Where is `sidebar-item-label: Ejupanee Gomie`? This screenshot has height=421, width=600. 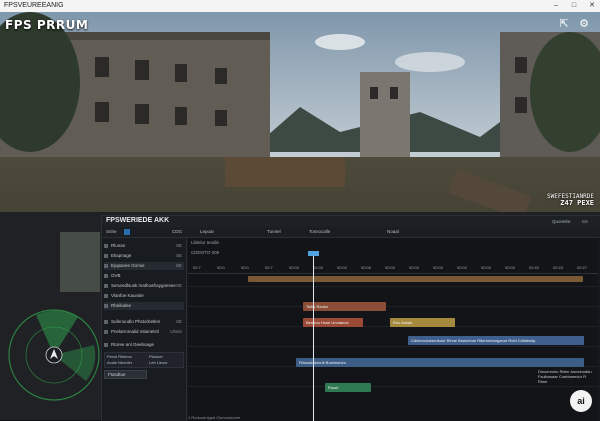
sidebar-item-label: Ejupanee Gomie is located at coordinates (128, 265).